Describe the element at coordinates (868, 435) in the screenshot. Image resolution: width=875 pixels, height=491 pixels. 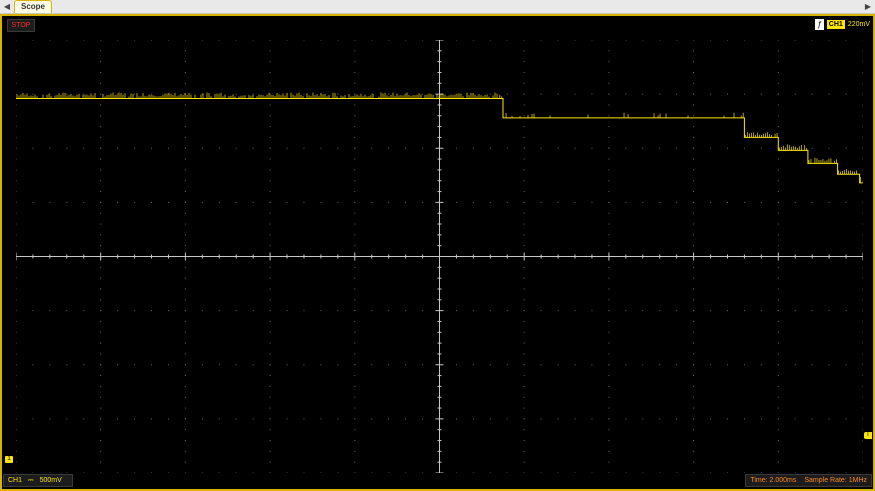
I see `trigger-level-marker: T` at that location.